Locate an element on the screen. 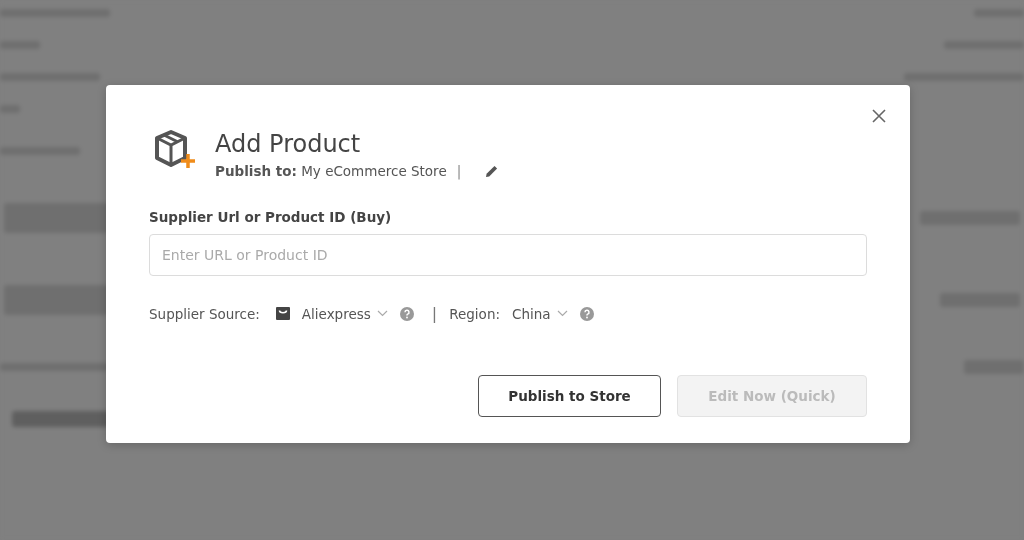 The image size is (1024, 540). url-field-label: Supplier Url or Product ID (Buy) is located at coordinates (271, 217).